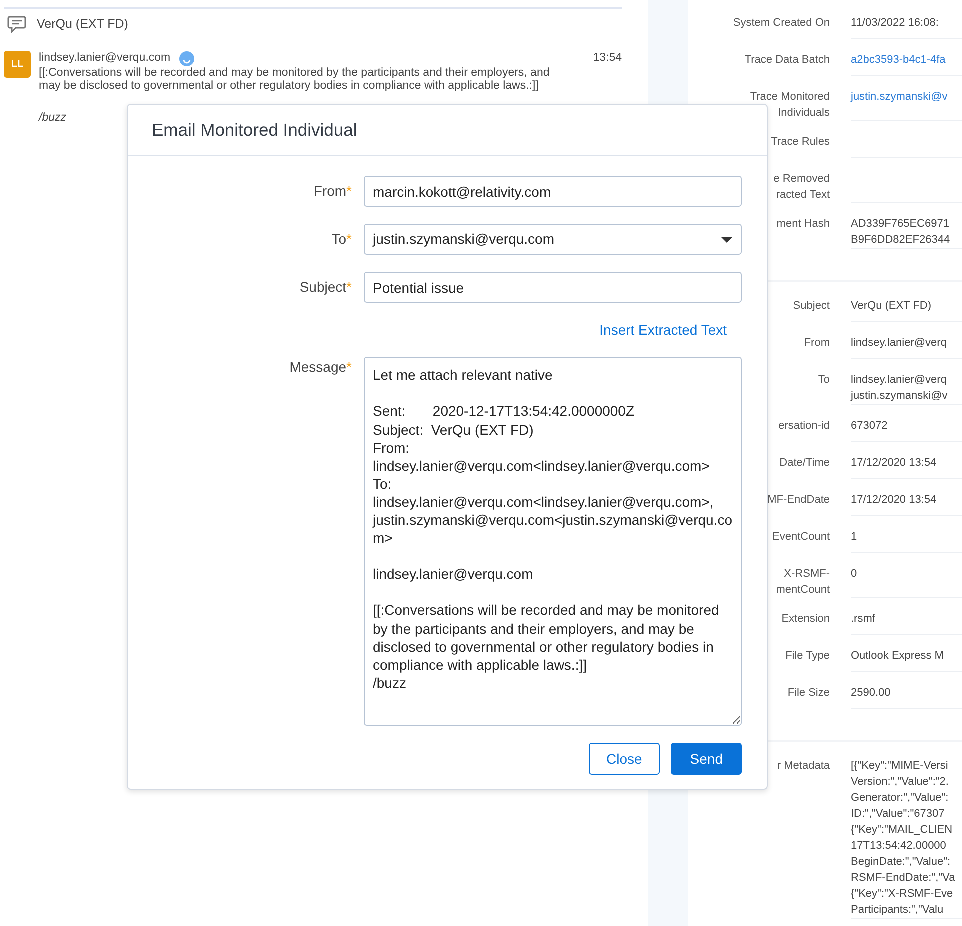  Describe the element at coordinates (854, 537) in the screenshot. I see `field-value: 1` at that location.